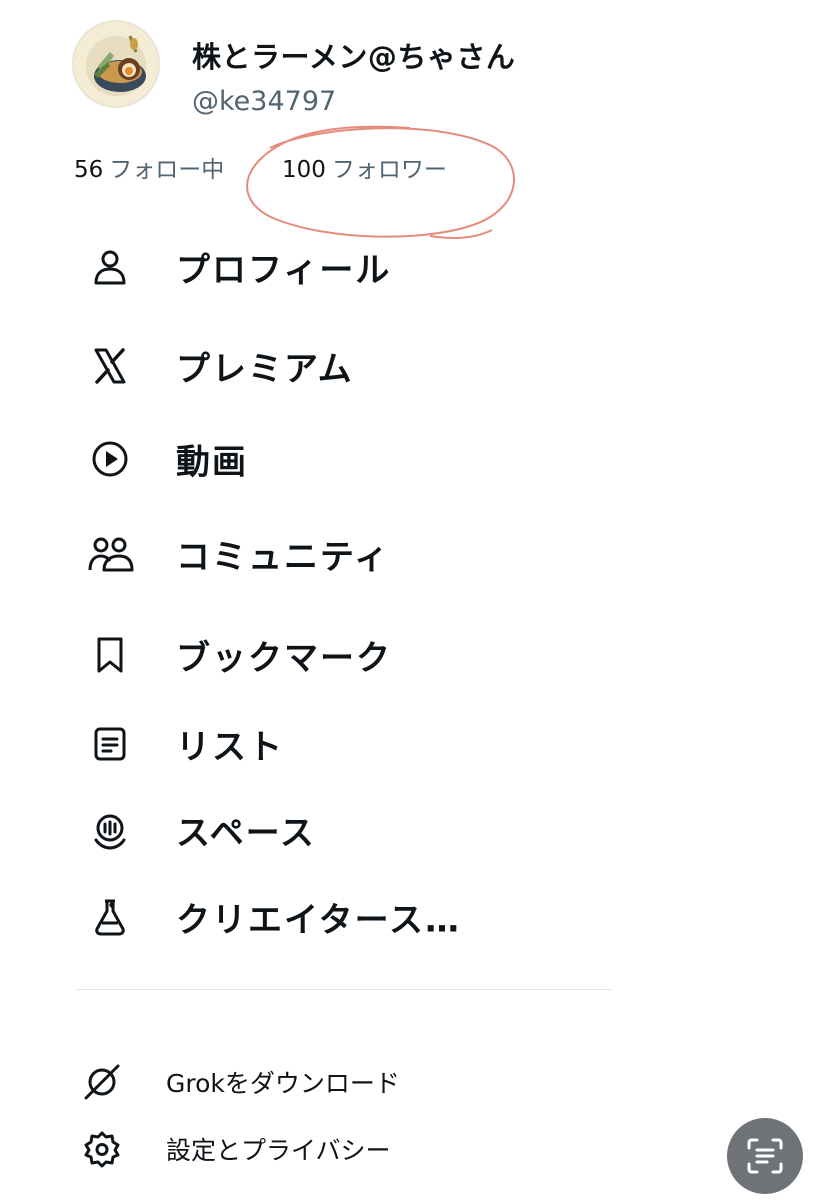  I want to click on menu-item-settings-privacy: 設定とプライバシー, so click(330, 1149).